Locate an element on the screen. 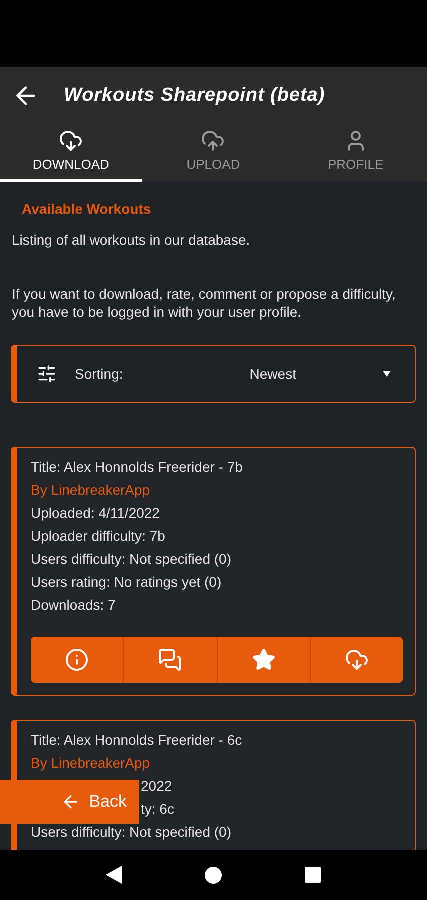 The image size is (427, 900). sorting-label: Sorting: is located at coordinates (99, 374).